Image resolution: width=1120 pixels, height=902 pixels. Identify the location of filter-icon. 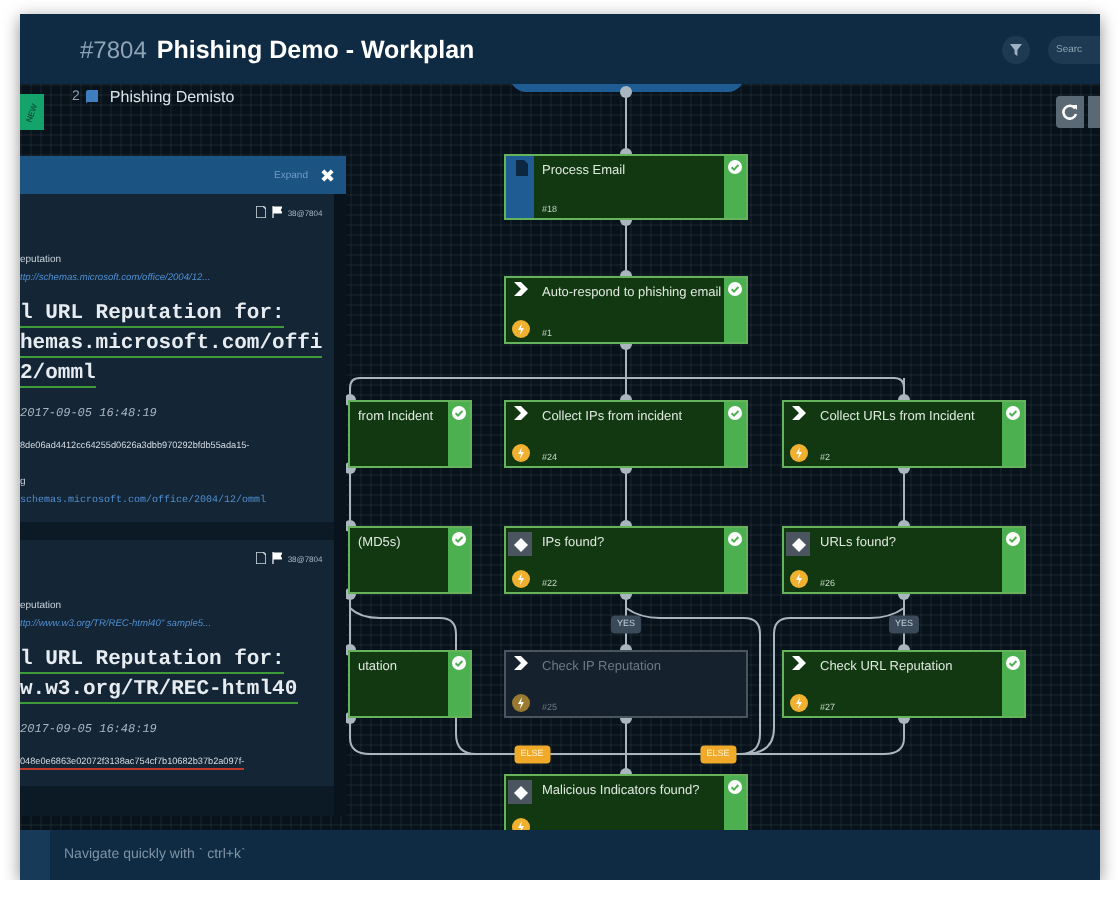
(1016, 49).